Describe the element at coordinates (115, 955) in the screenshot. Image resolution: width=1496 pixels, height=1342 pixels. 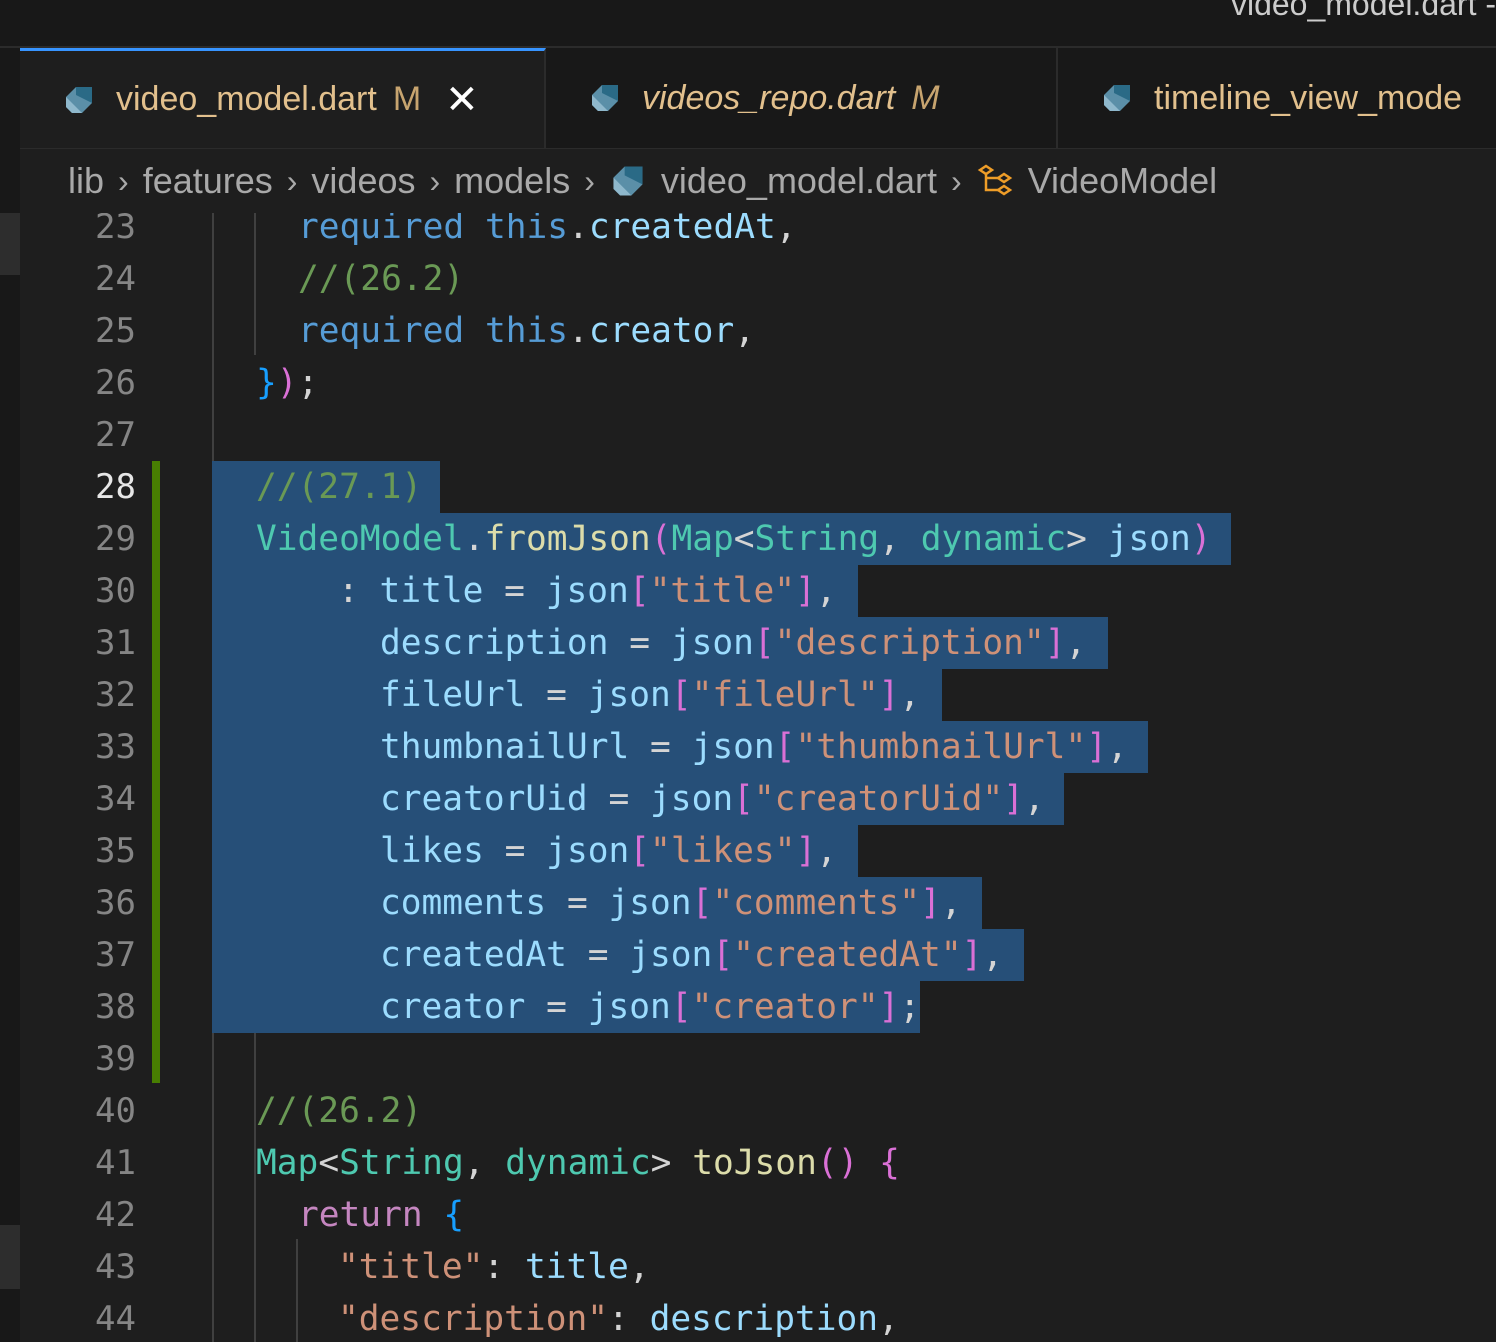
I see `line-number: 37` at that location.